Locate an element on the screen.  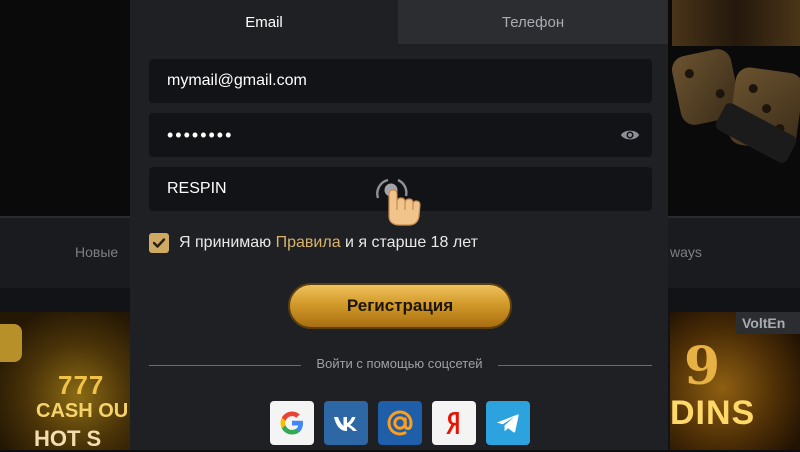
vk-login-button is located at coordinates (346, 423).